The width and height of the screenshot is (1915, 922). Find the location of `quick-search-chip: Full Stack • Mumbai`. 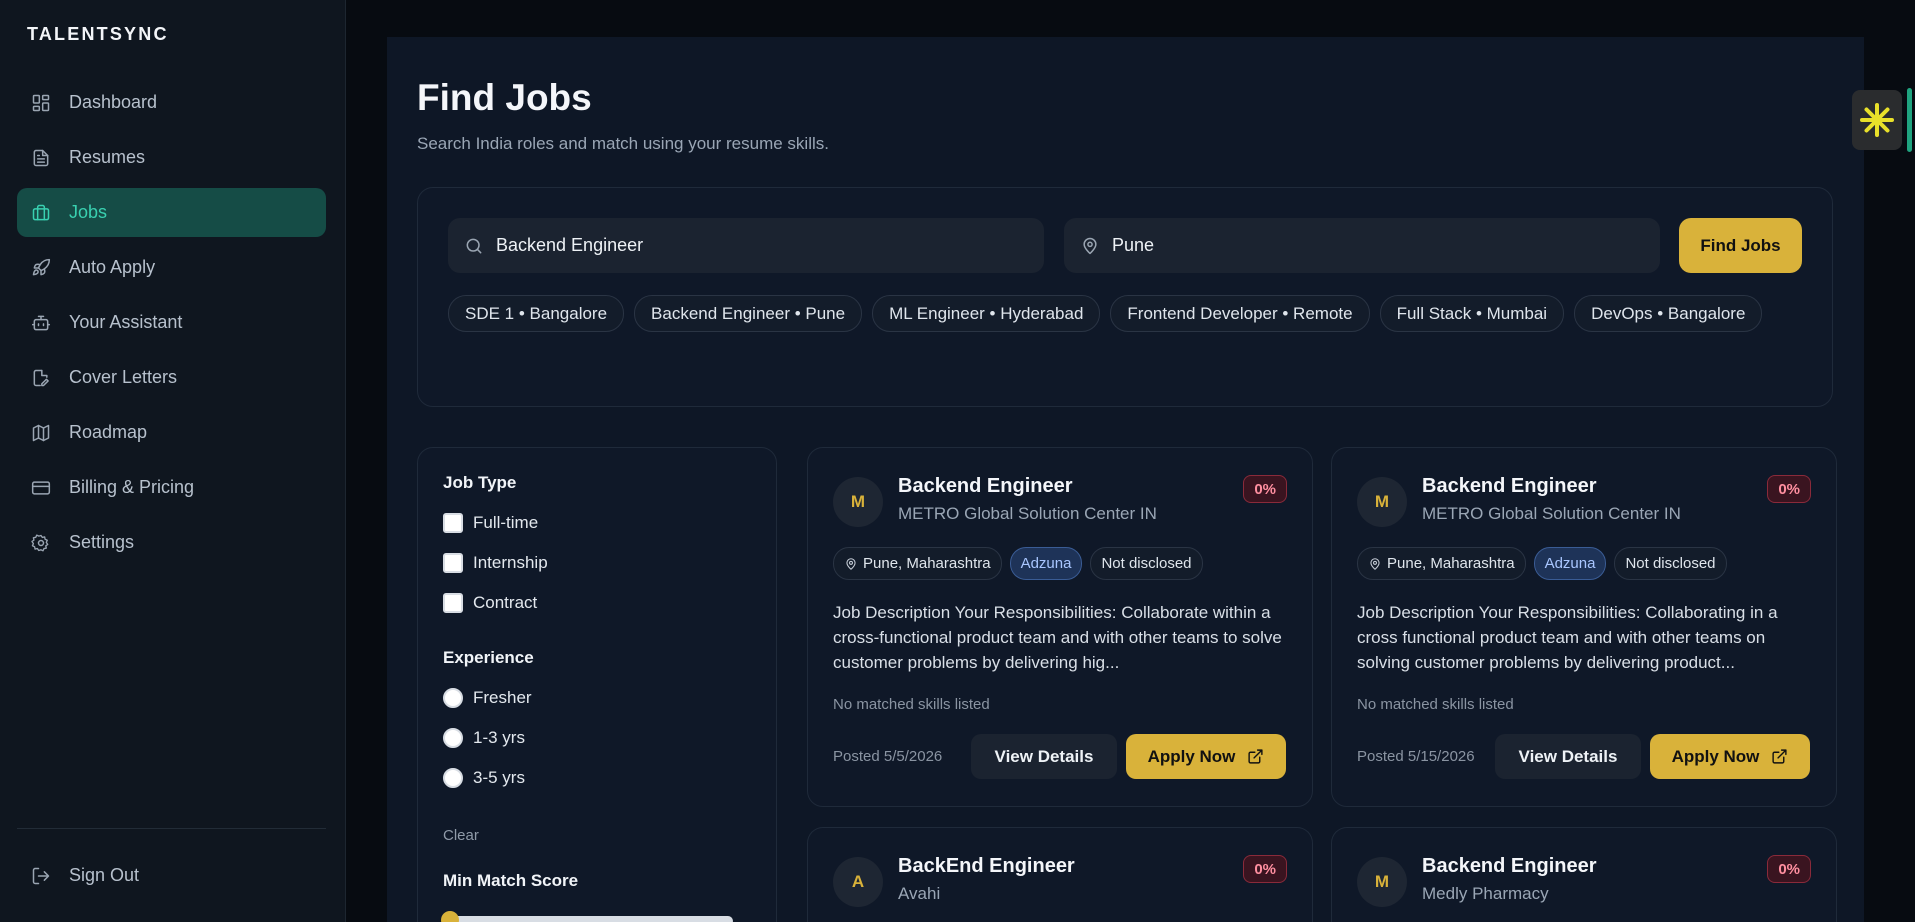

quick-search-chip: Full Stack • Mumbai is located at coordinates (1472, 313).